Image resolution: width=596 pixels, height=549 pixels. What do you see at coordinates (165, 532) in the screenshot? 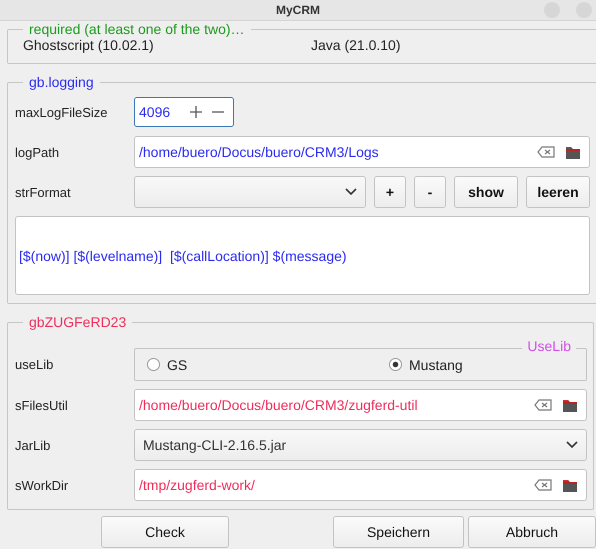
I see `button: Check` at bounding box center [165, 532].